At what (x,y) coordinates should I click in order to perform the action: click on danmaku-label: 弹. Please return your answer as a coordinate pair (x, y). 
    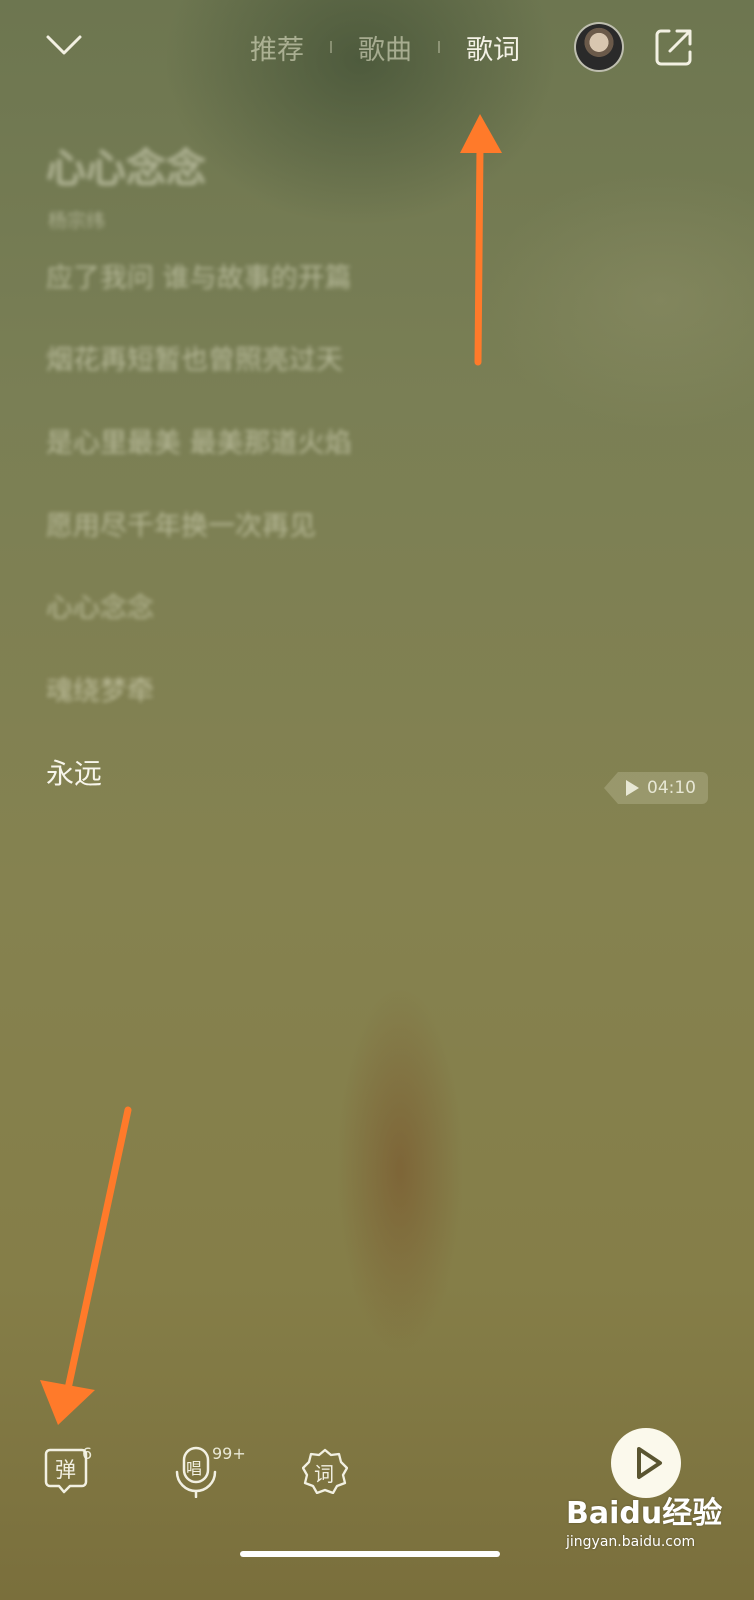
    Looking at the image, I should click on (65, 1470).